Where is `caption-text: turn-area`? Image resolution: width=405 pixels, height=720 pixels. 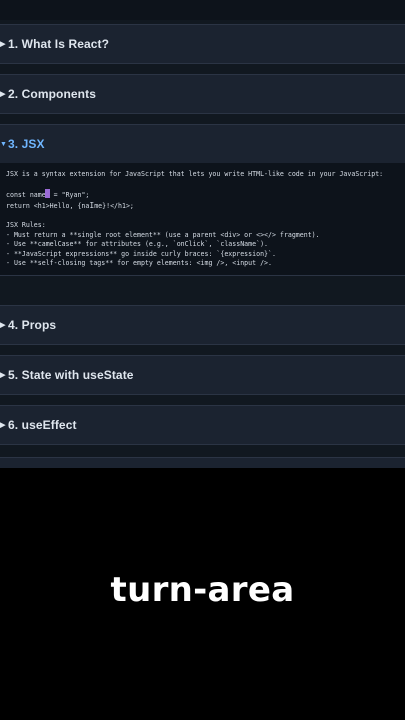 caption-text: turn-area is located at coordinates (202, 590).